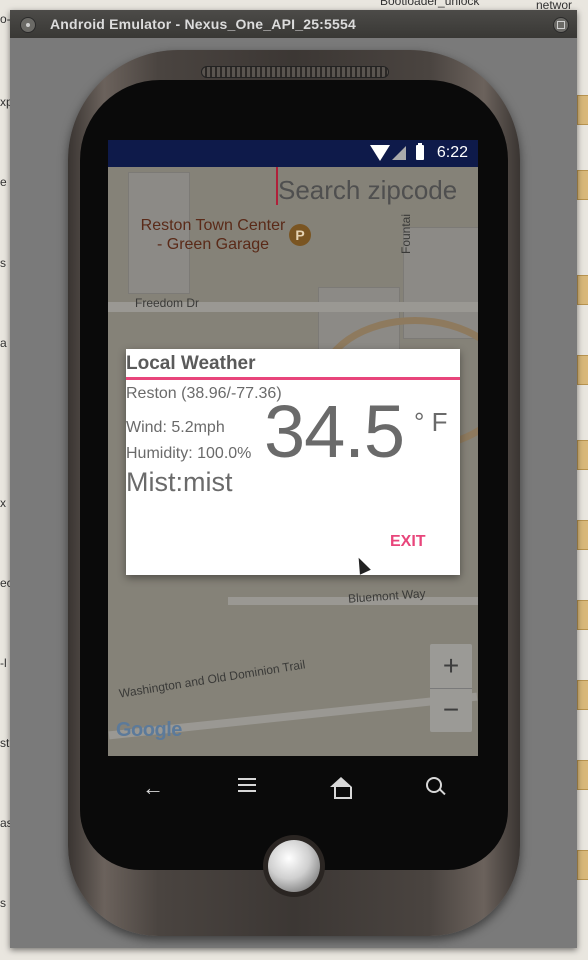 The image size is (588, 960). I want to click on google-logo-text: Google, so click(149, 730).